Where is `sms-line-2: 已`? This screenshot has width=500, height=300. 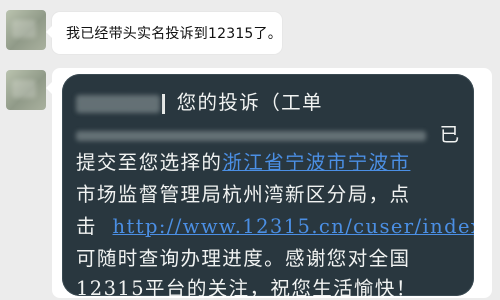
sms-line-2: 已 is located at coordinates (268, 132).